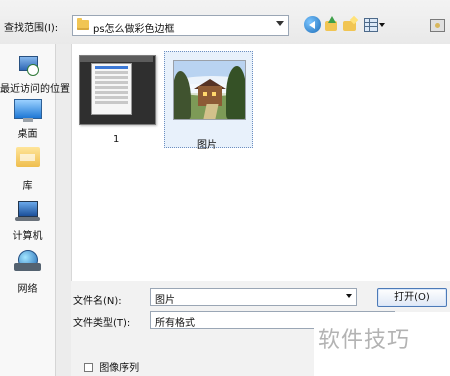 The height and width of the screenshot is (376, 450). Describe the element at coordinates (211, 111) in the screenshot. I see `path` at that location.